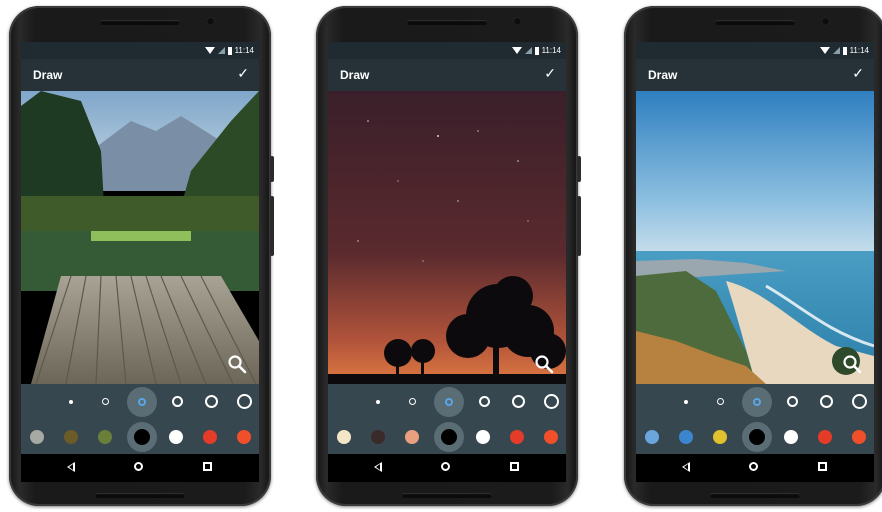 This screenshot has height=512, width=882. Describe the element at coordinates (272, 226) in the screenshot. I see `volume-button` at that location.